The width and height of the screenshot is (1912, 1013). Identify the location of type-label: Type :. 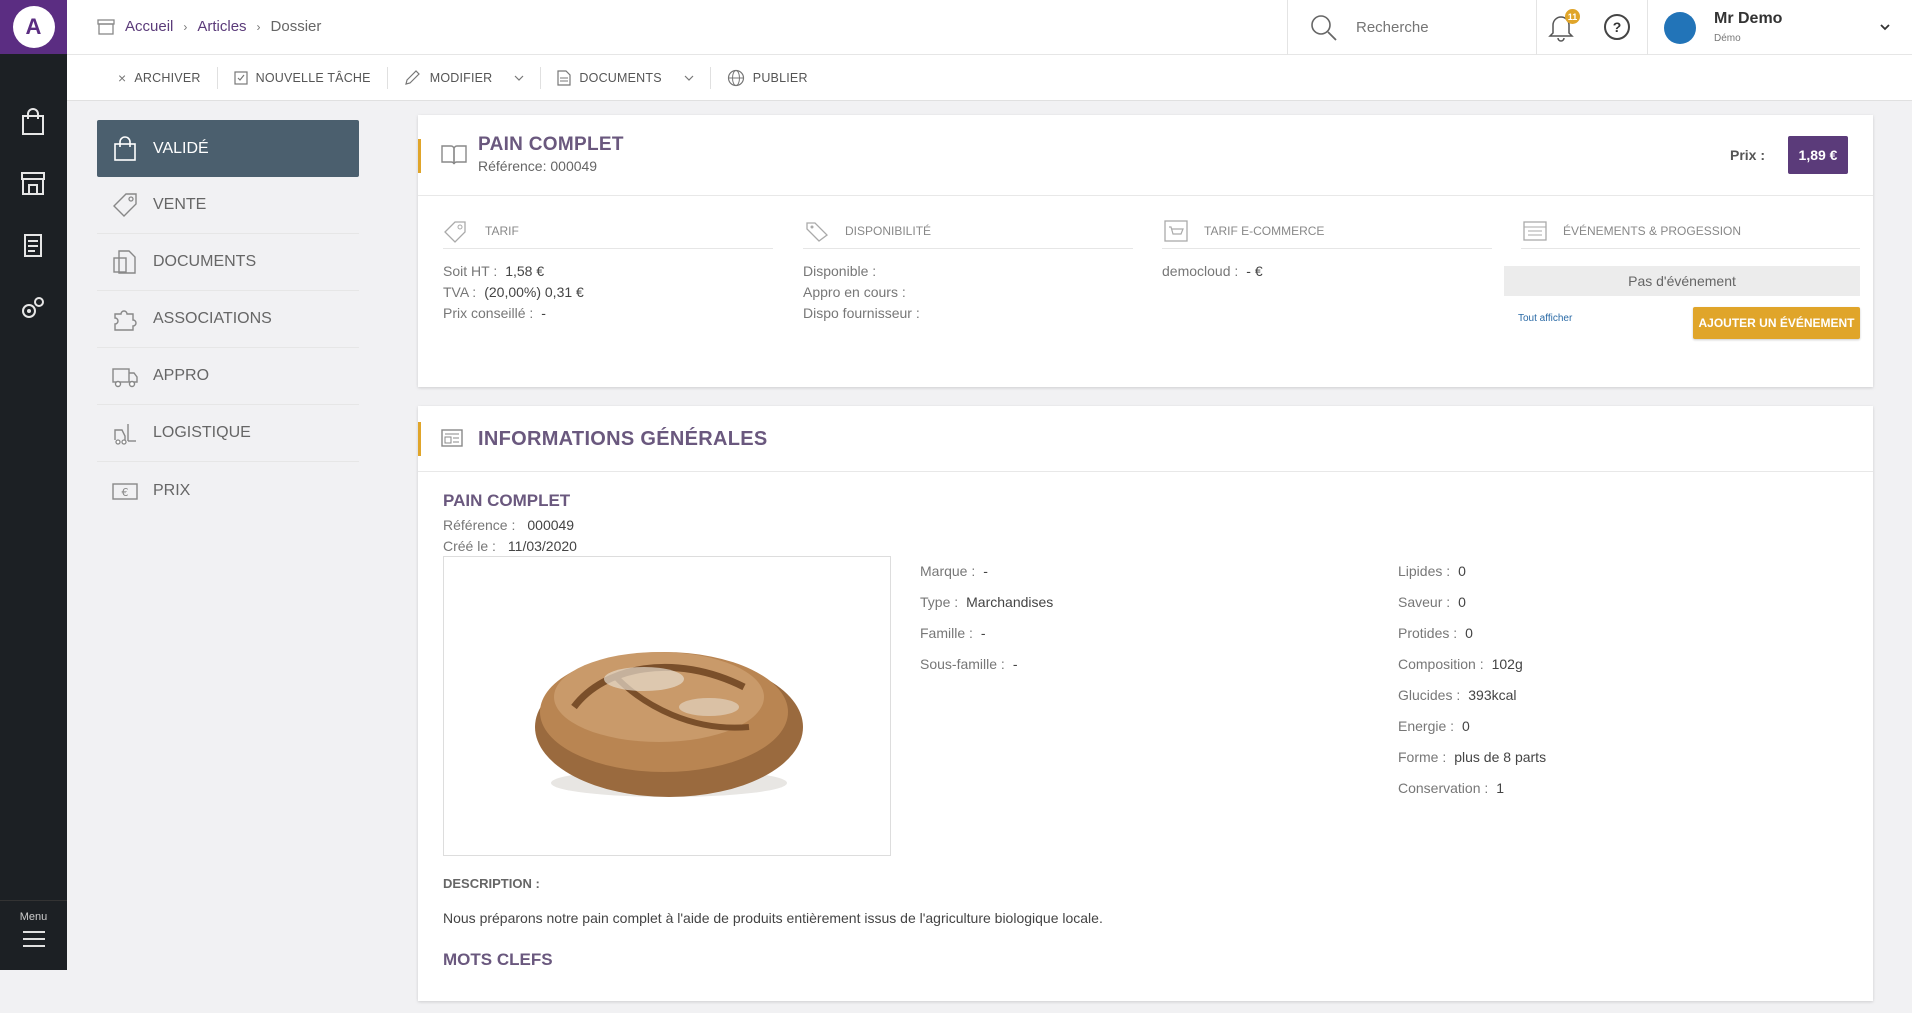
(939, 602).